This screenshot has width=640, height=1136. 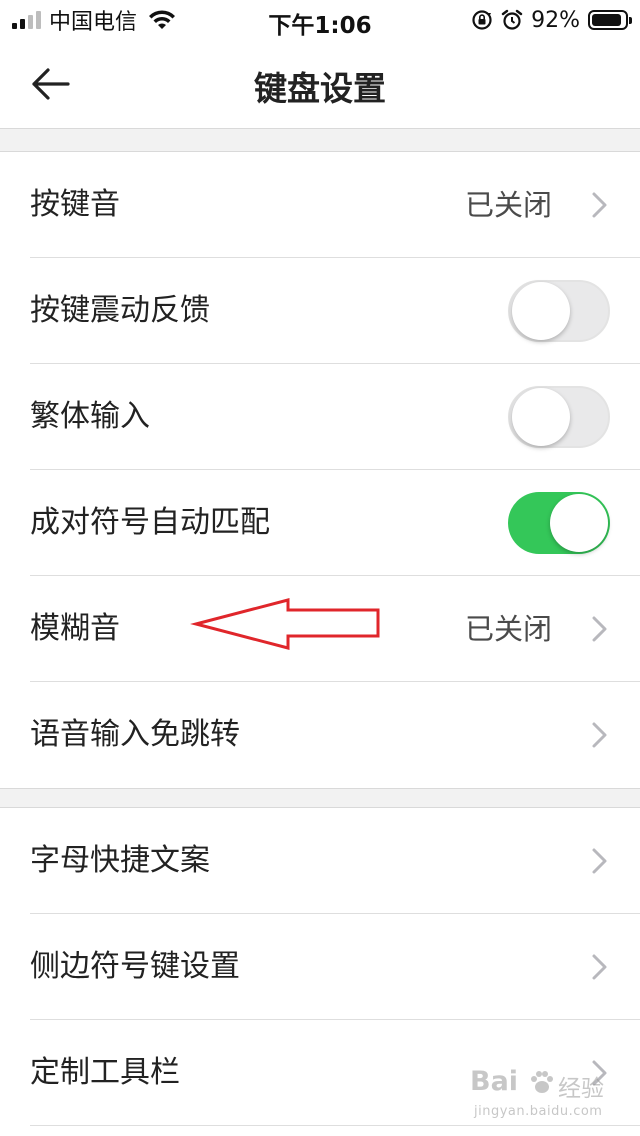 What do you see at coordinates (555, 20) in the screenshot?
I see `battery-percentage: 92%` at bounding box center [555, 20].